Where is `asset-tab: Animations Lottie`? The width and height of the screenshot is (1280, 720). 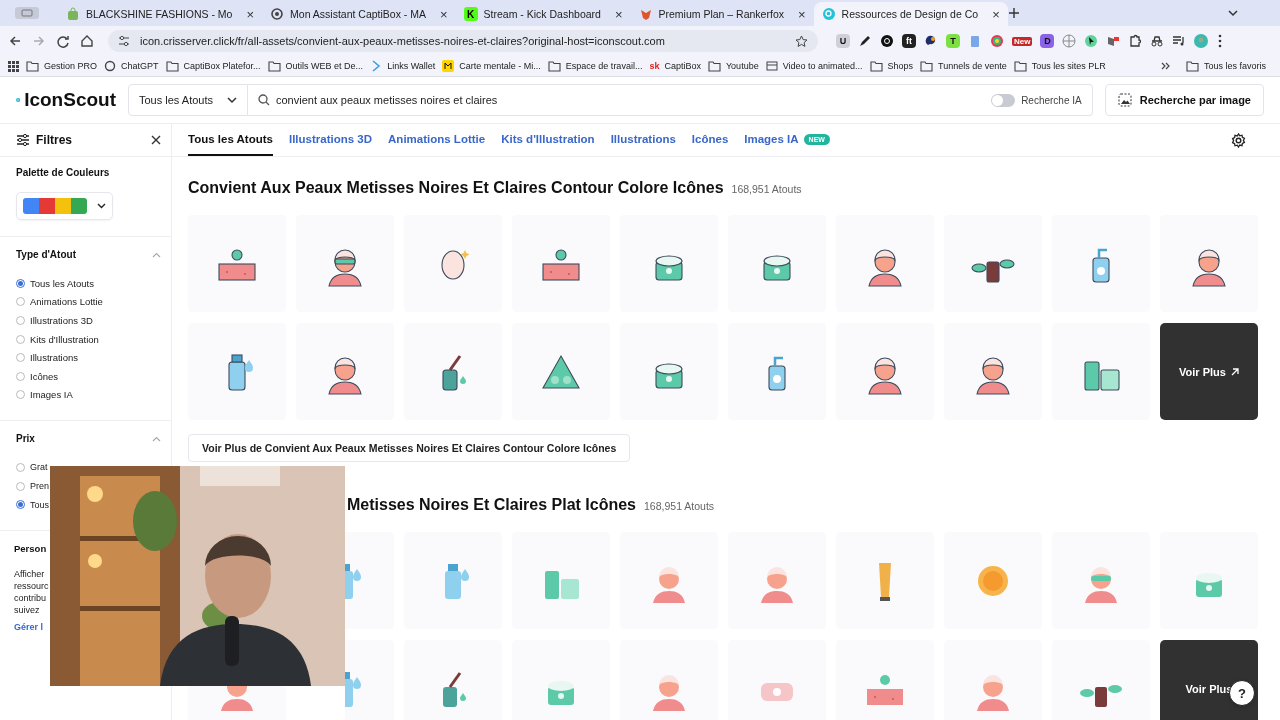 asset-tab: Animations Lottie is located at coordinates (437, 140).